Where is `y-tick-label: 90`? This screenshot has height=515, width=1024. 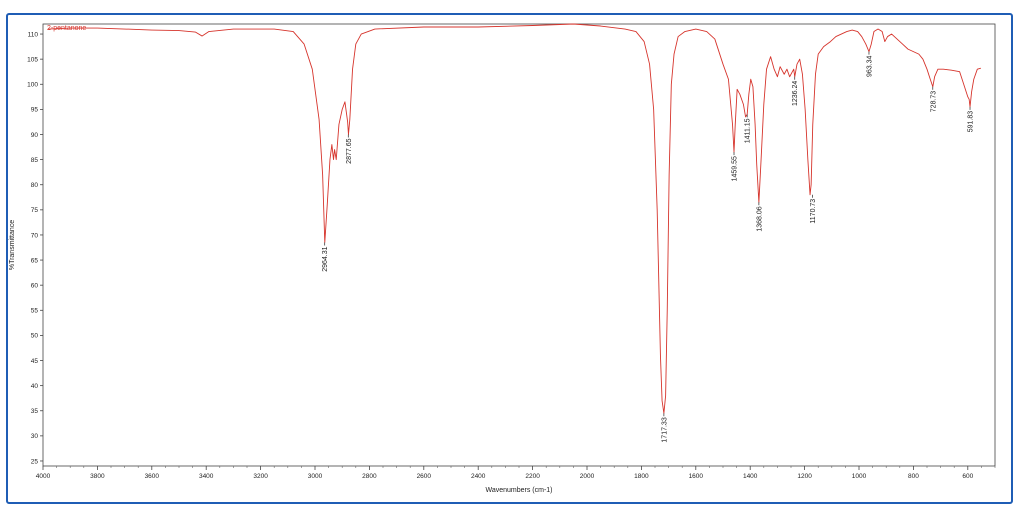 y-tick-label: 90 is located at coordinates (35, 135).